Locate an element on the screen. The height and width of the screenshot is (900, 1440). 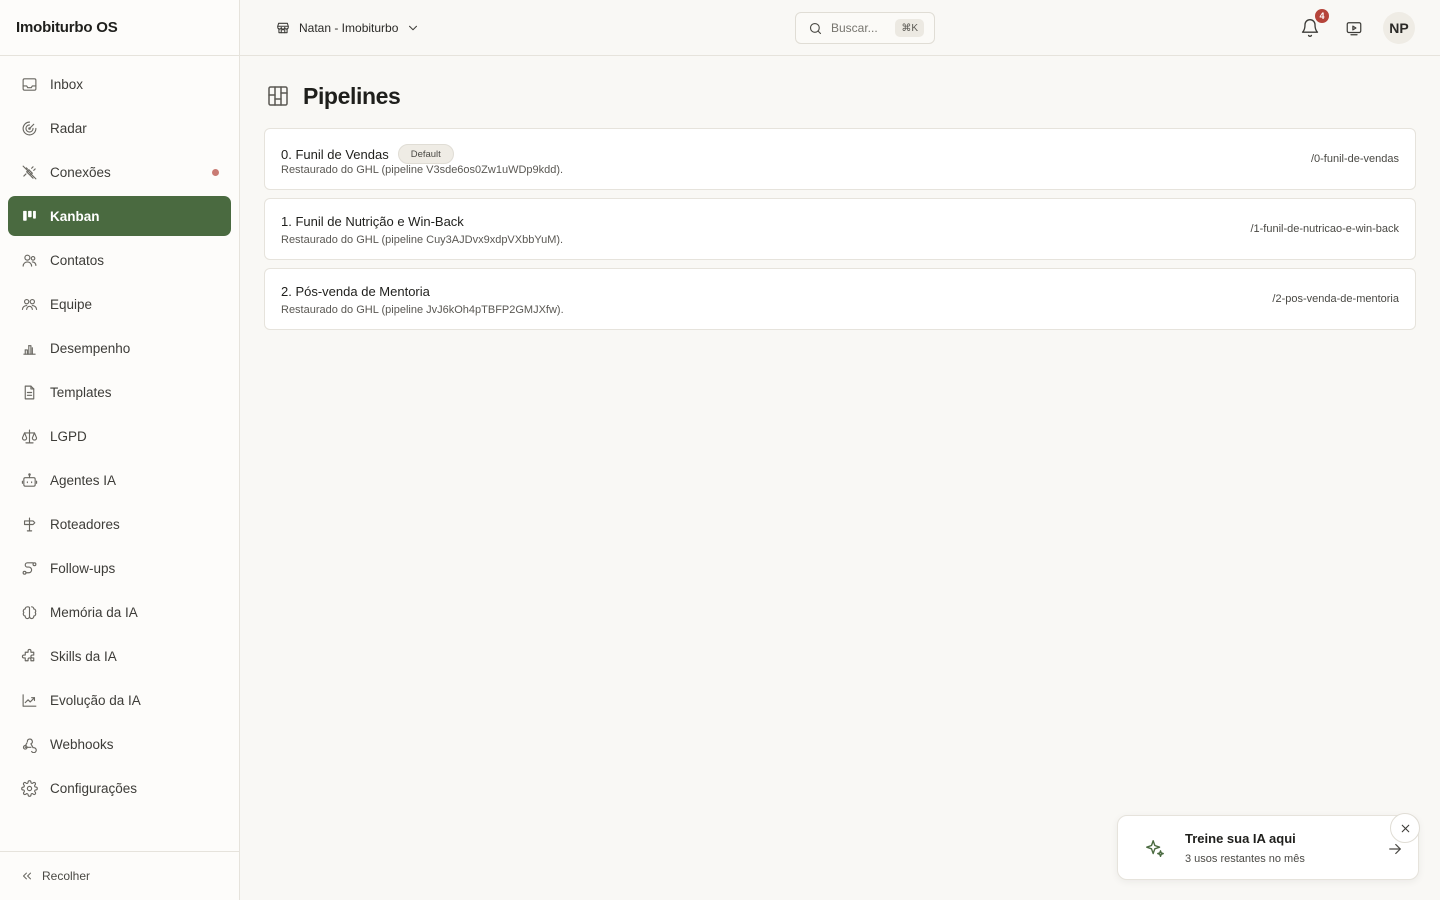
sidebar-item-conexoes: Conexões is located at coordinates (119, 172).